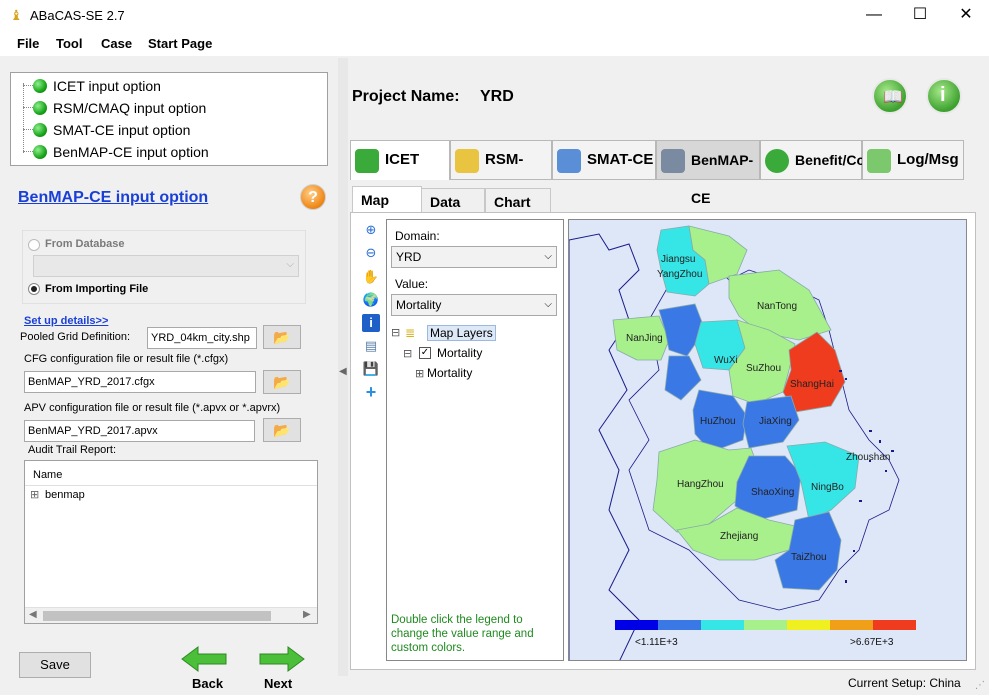 Image resolution: width=989 pixels, height=695 pixels. What do you see at coordinates (140, 382) in the screenshot?
I see `cfg-field: BenMAP_YRD_2017.cfgx` at bounding box center [140, 382].